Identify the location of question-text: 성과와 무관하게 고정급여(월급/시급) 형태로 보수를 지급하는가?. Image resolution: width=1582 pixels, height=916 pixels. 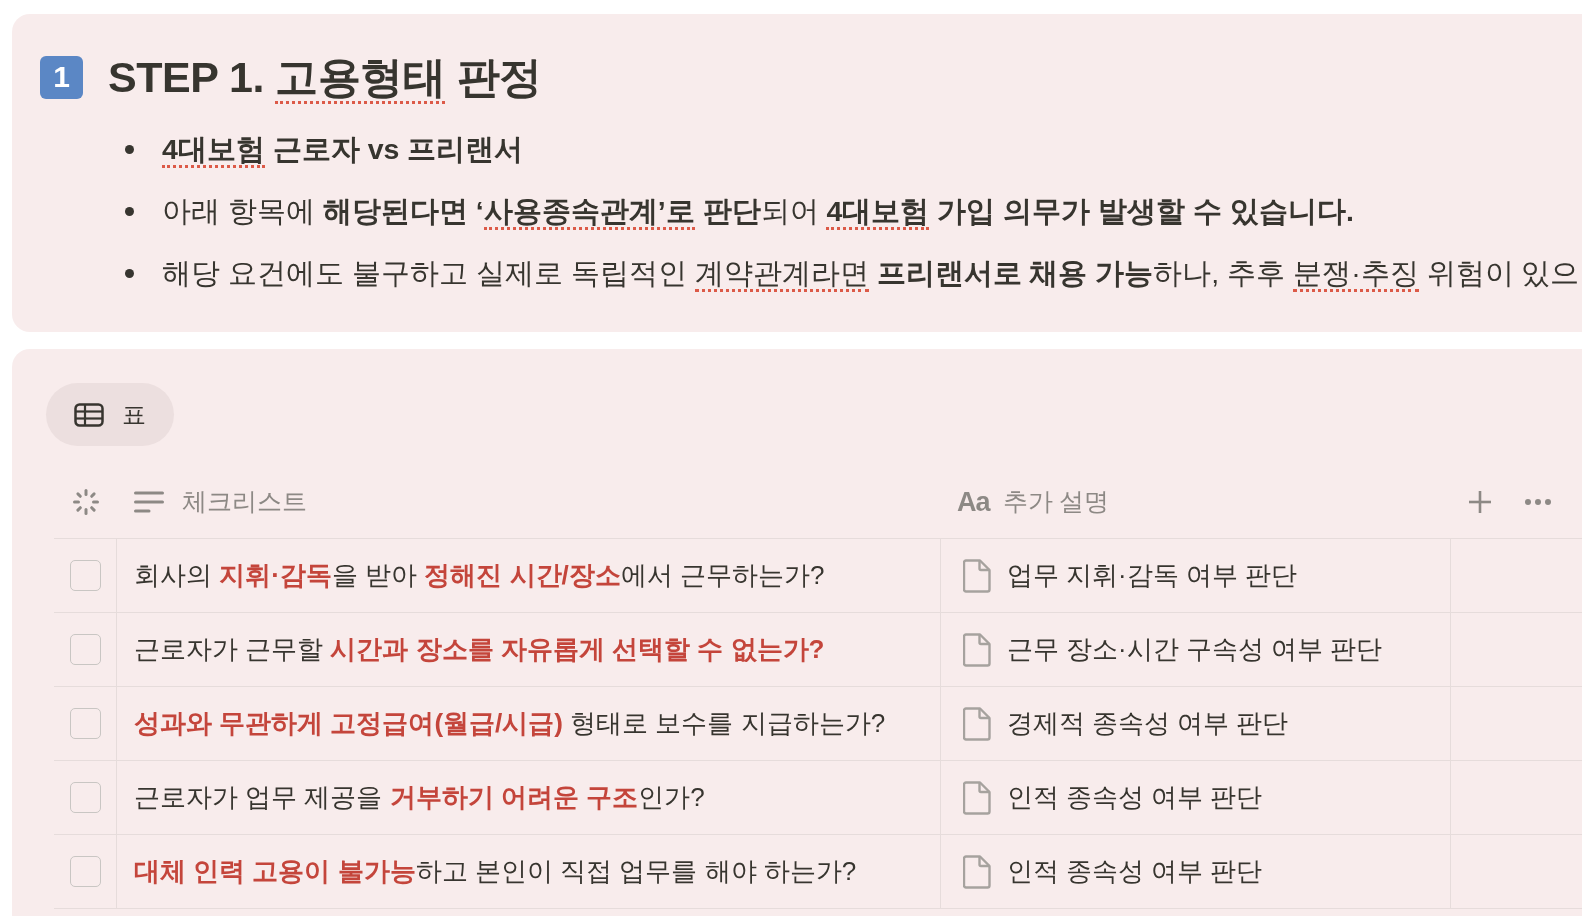
(510, 723).